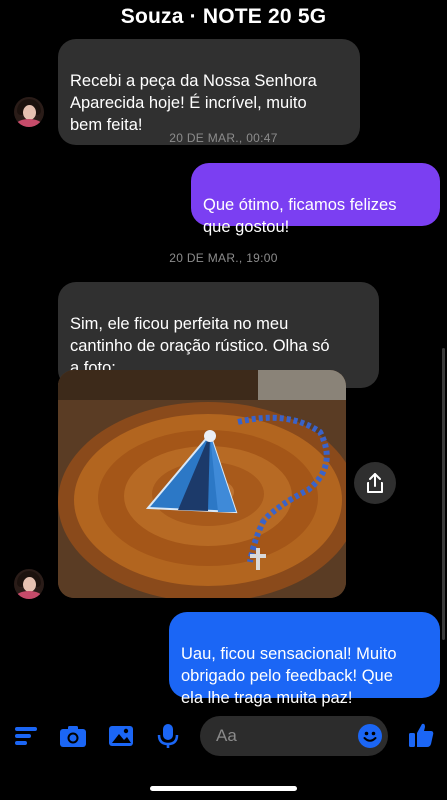 Image resolution: width=447 pixels, height=800 pixels. I want to click on home-indicator, so click(223, 788).